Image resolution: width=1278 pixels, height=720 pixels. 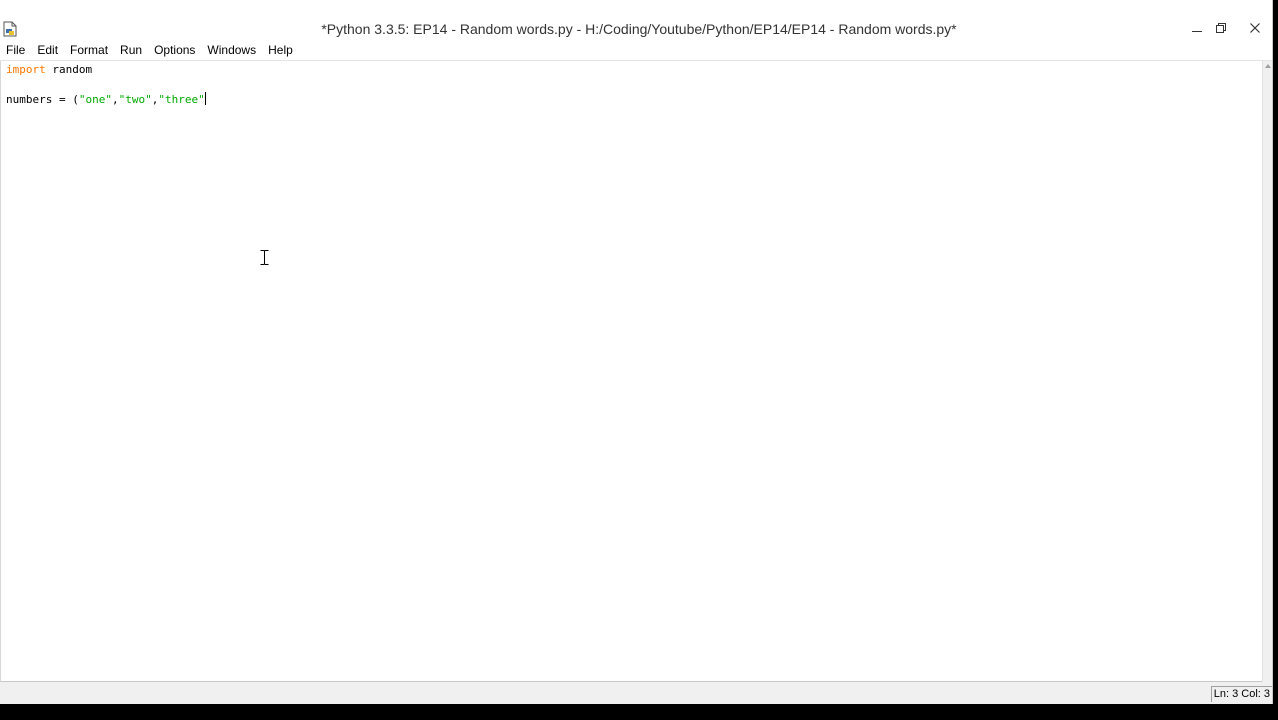 What do you see at coordinates (174, 50) in the screenshot?
I see `menu-options: Options` at bounding box center [174, 50].